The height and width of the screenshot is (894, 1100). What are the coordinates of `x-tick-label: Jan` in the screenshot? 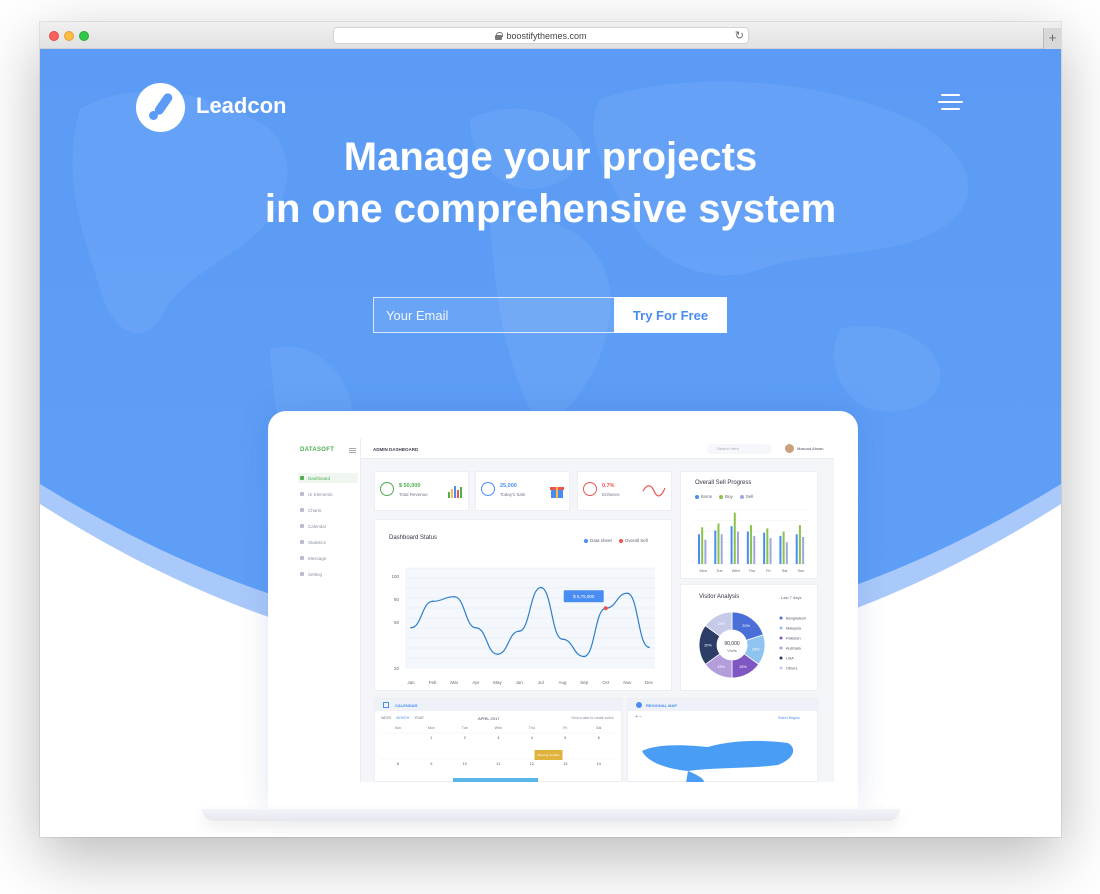 It's located at (411, 682).